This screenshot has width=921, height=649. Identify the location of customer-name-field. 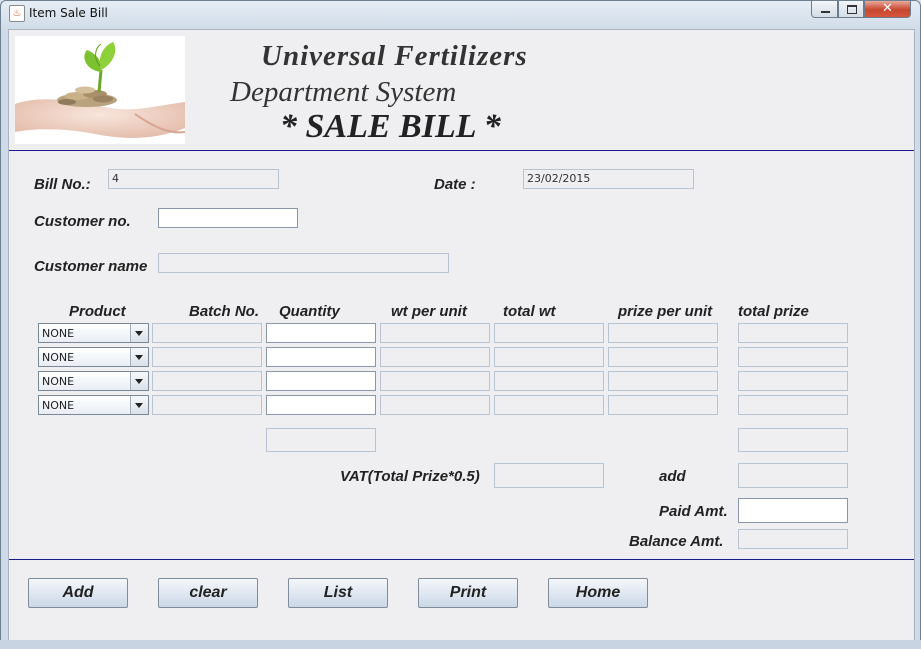
(303, 263).